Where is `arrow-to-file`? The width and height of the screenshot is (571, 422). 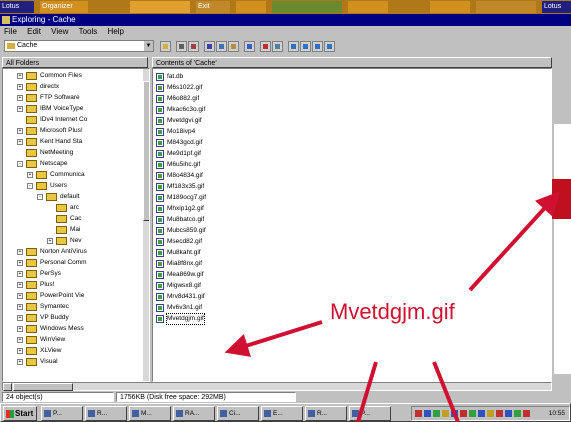
arrow-to-file is located at coordinates (273, 338).